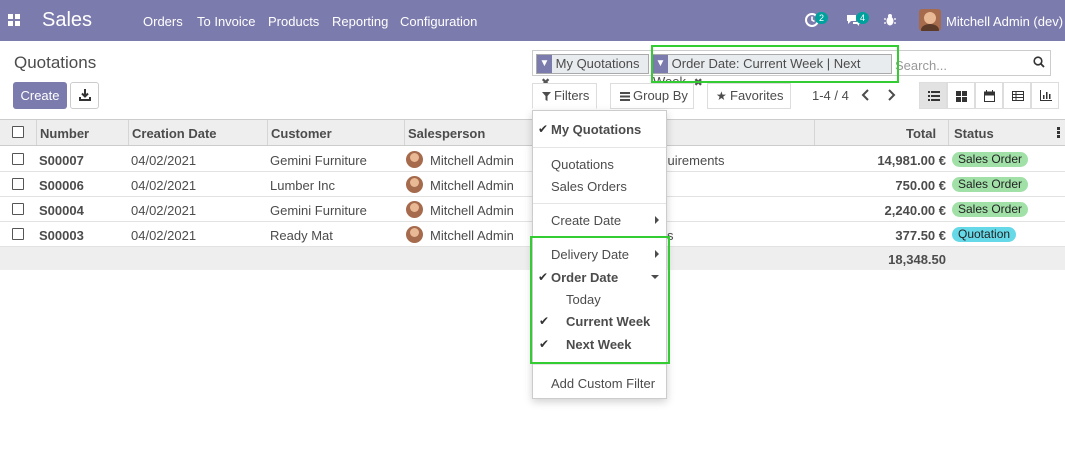  I want to click on optional-columns-icon, so click(1058, 132).